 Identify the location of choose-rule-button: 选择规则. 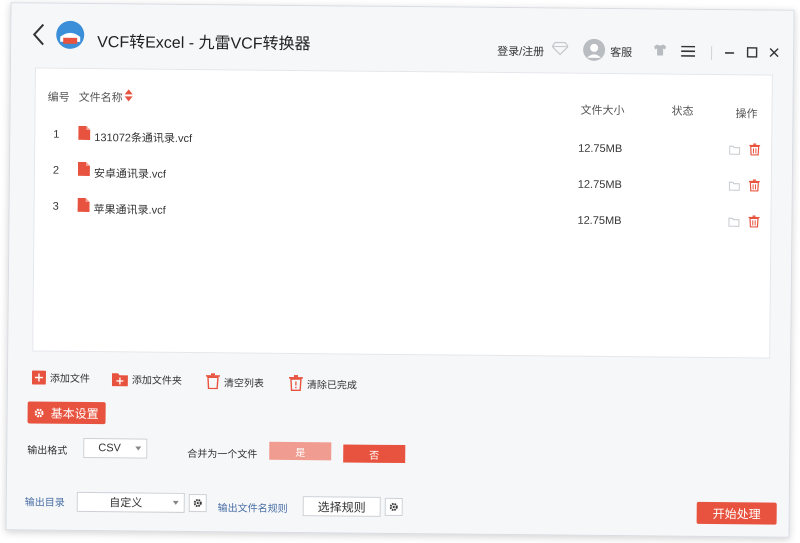
(341, 506).